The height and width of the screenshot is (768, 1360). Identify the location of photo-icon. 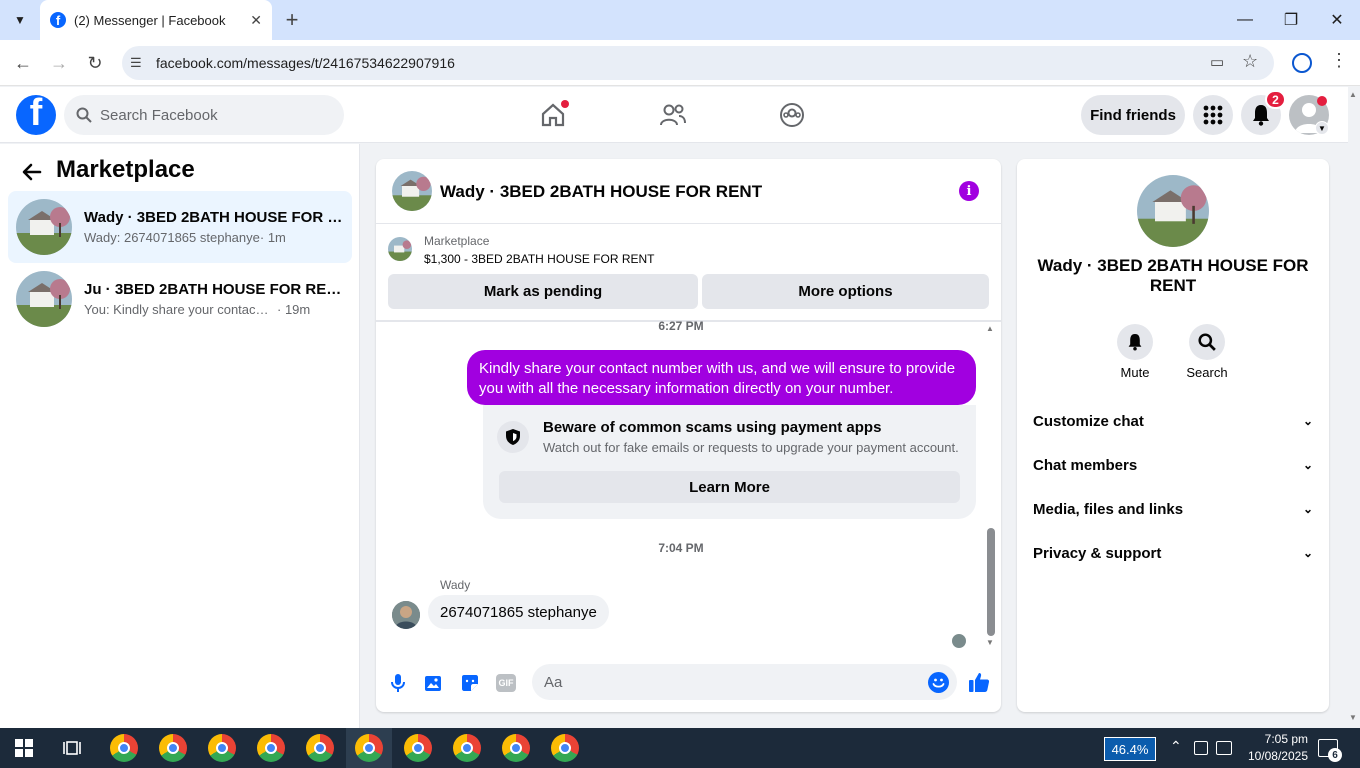
(434, 683).